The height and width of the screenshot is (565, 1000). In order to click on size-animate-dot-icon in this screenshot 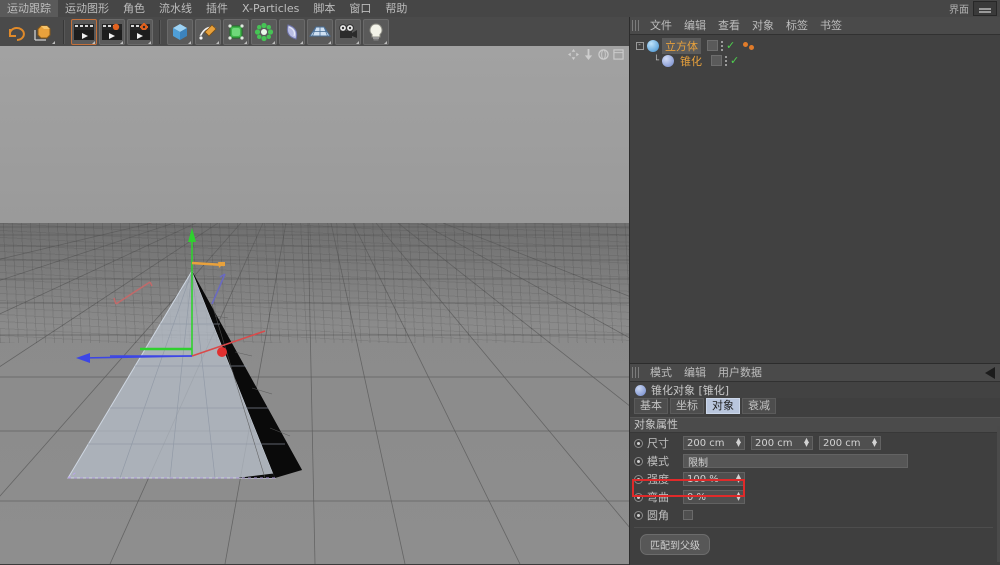, I will do `click(638, 443)`.